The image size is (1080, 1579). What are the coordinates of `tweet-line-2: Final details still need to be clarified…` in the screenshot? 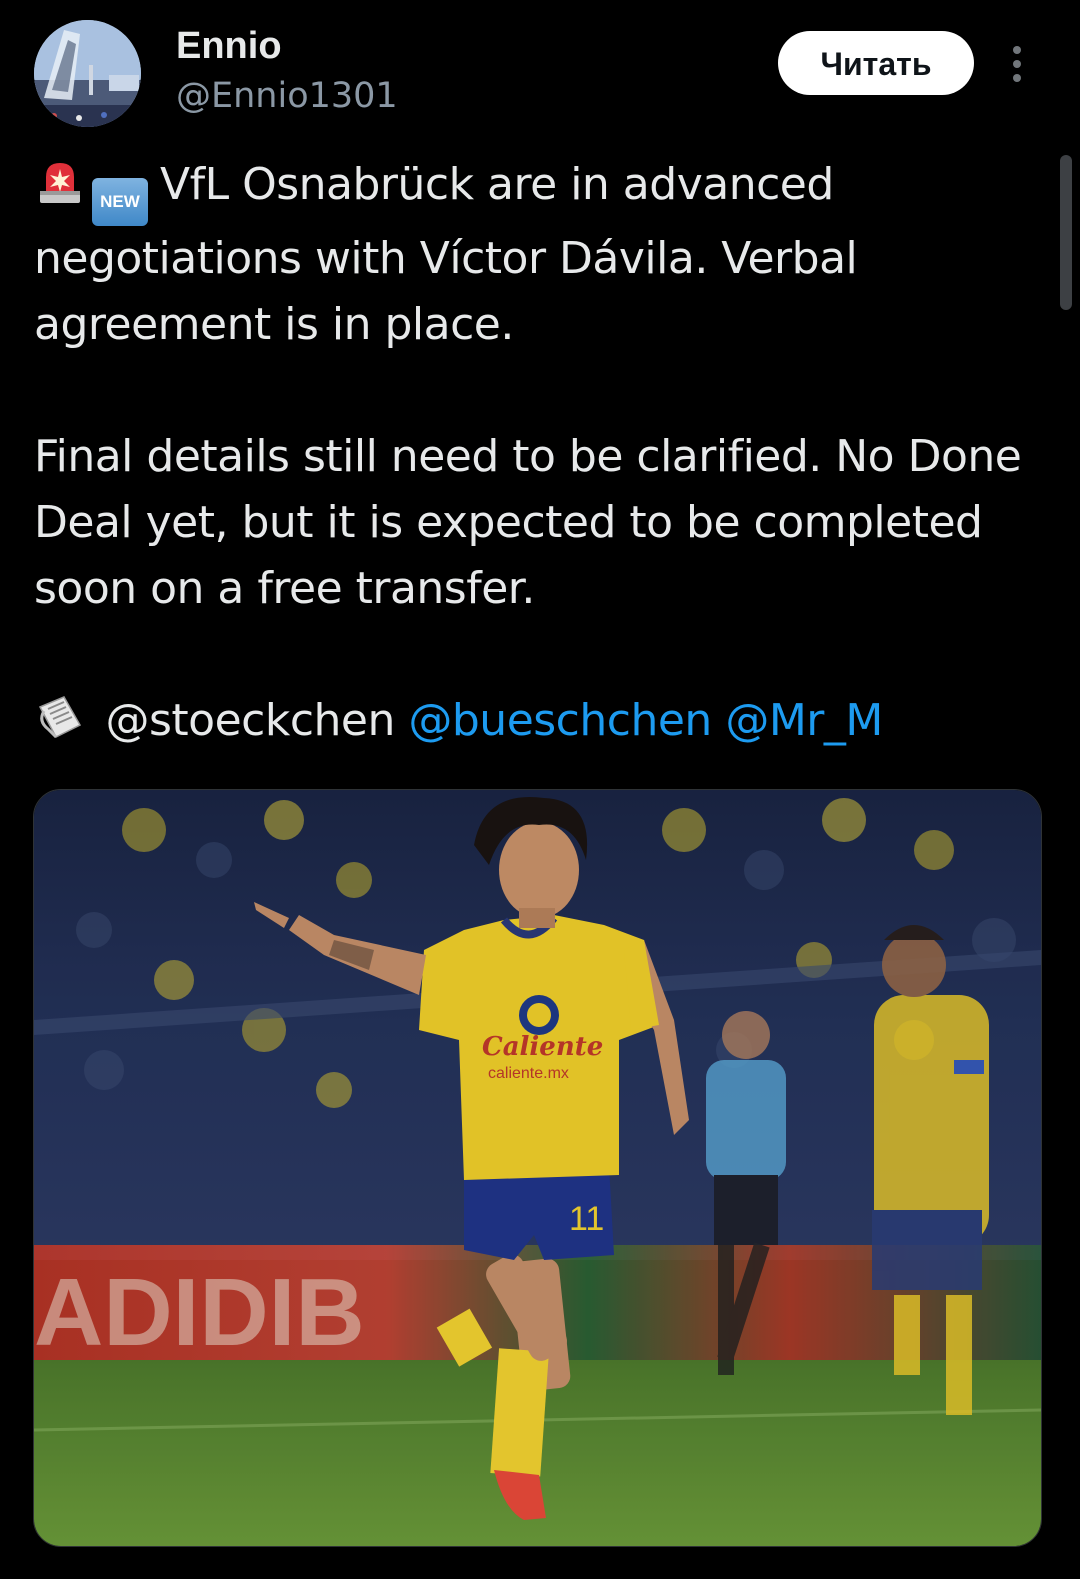 It's located at (528, 522).